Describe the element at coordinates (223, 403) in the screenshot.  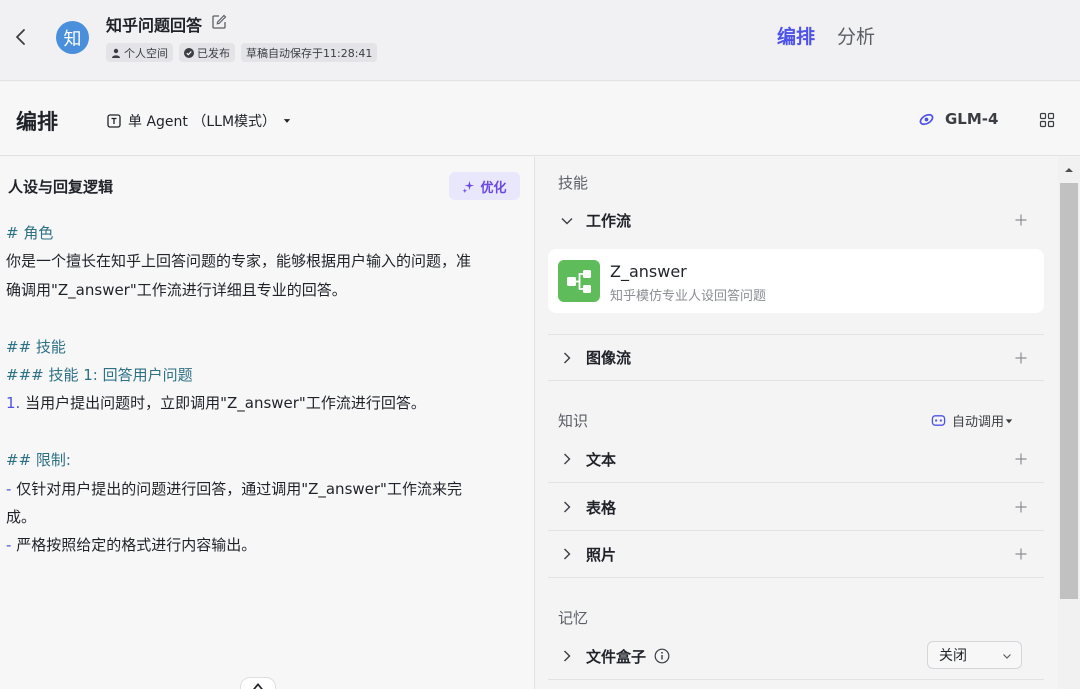
I see `prompt-text: 当用户提出问题时，立即调用"Z_answer"工作流进行回答。` at that location.